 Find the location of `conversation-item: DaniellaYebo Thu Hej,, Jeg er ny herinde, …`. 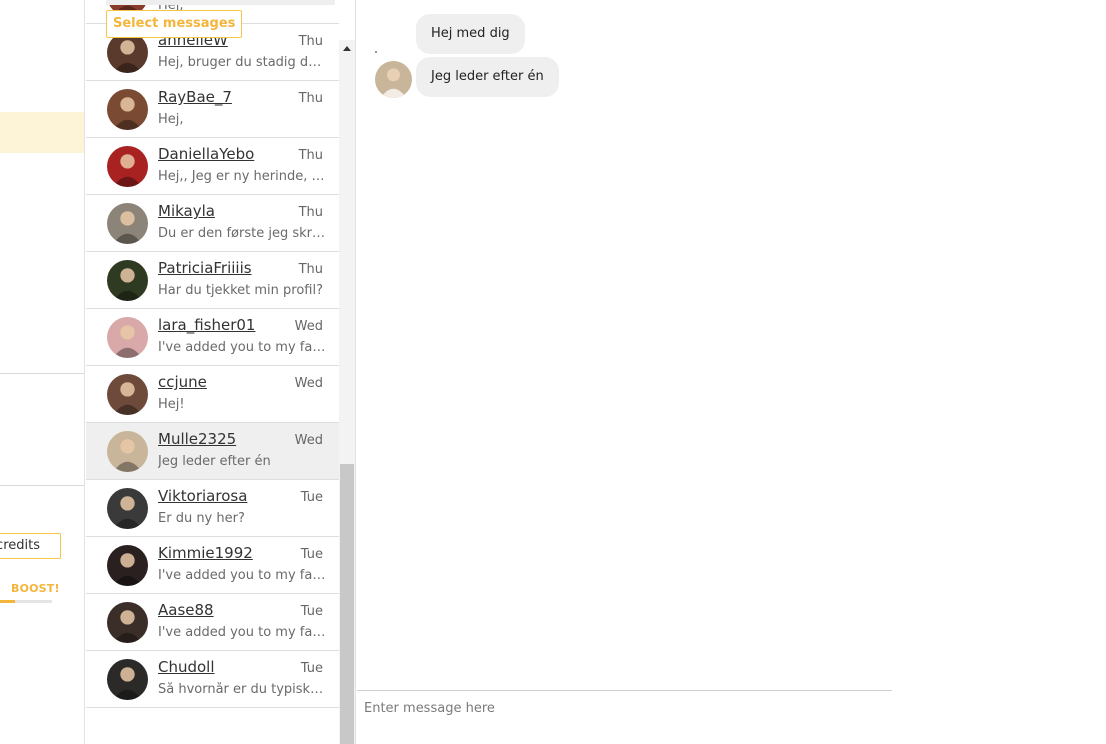

conversation-item: DaniellaYebo Thu Hej,, Jeg er ny herinde, … is located at coordinates (212, 166).